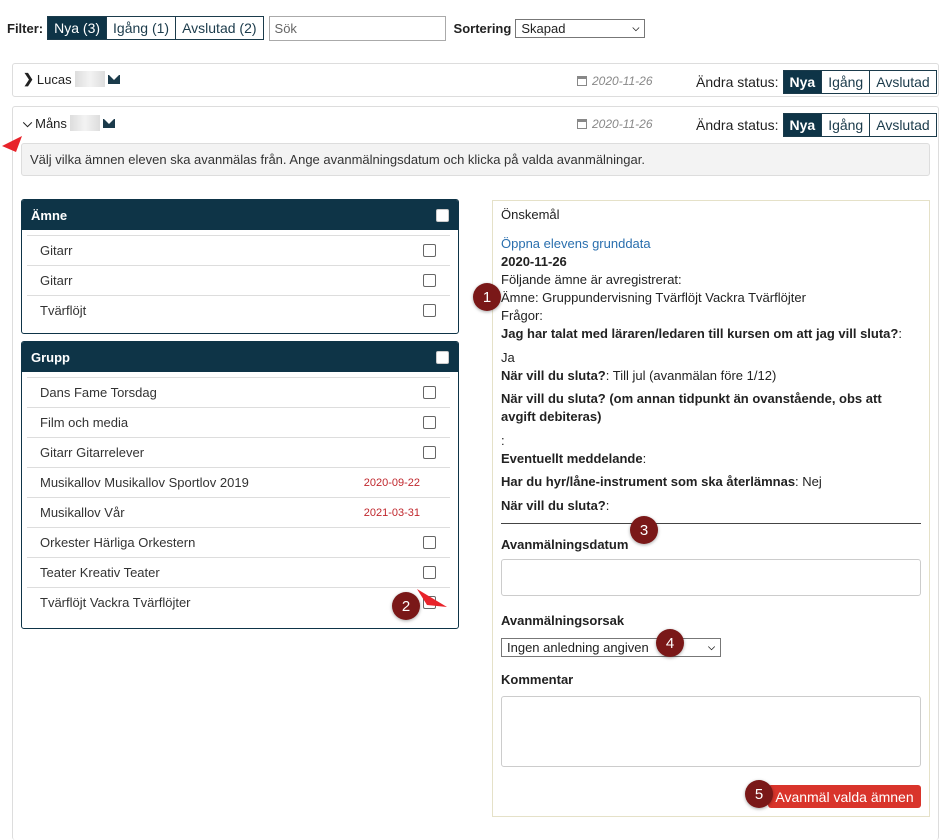 This screenshot has height=840, width=941. Describe the element at coordinates (808, 481) in the screenshot. I see `answer-5: : Nej` at that location.